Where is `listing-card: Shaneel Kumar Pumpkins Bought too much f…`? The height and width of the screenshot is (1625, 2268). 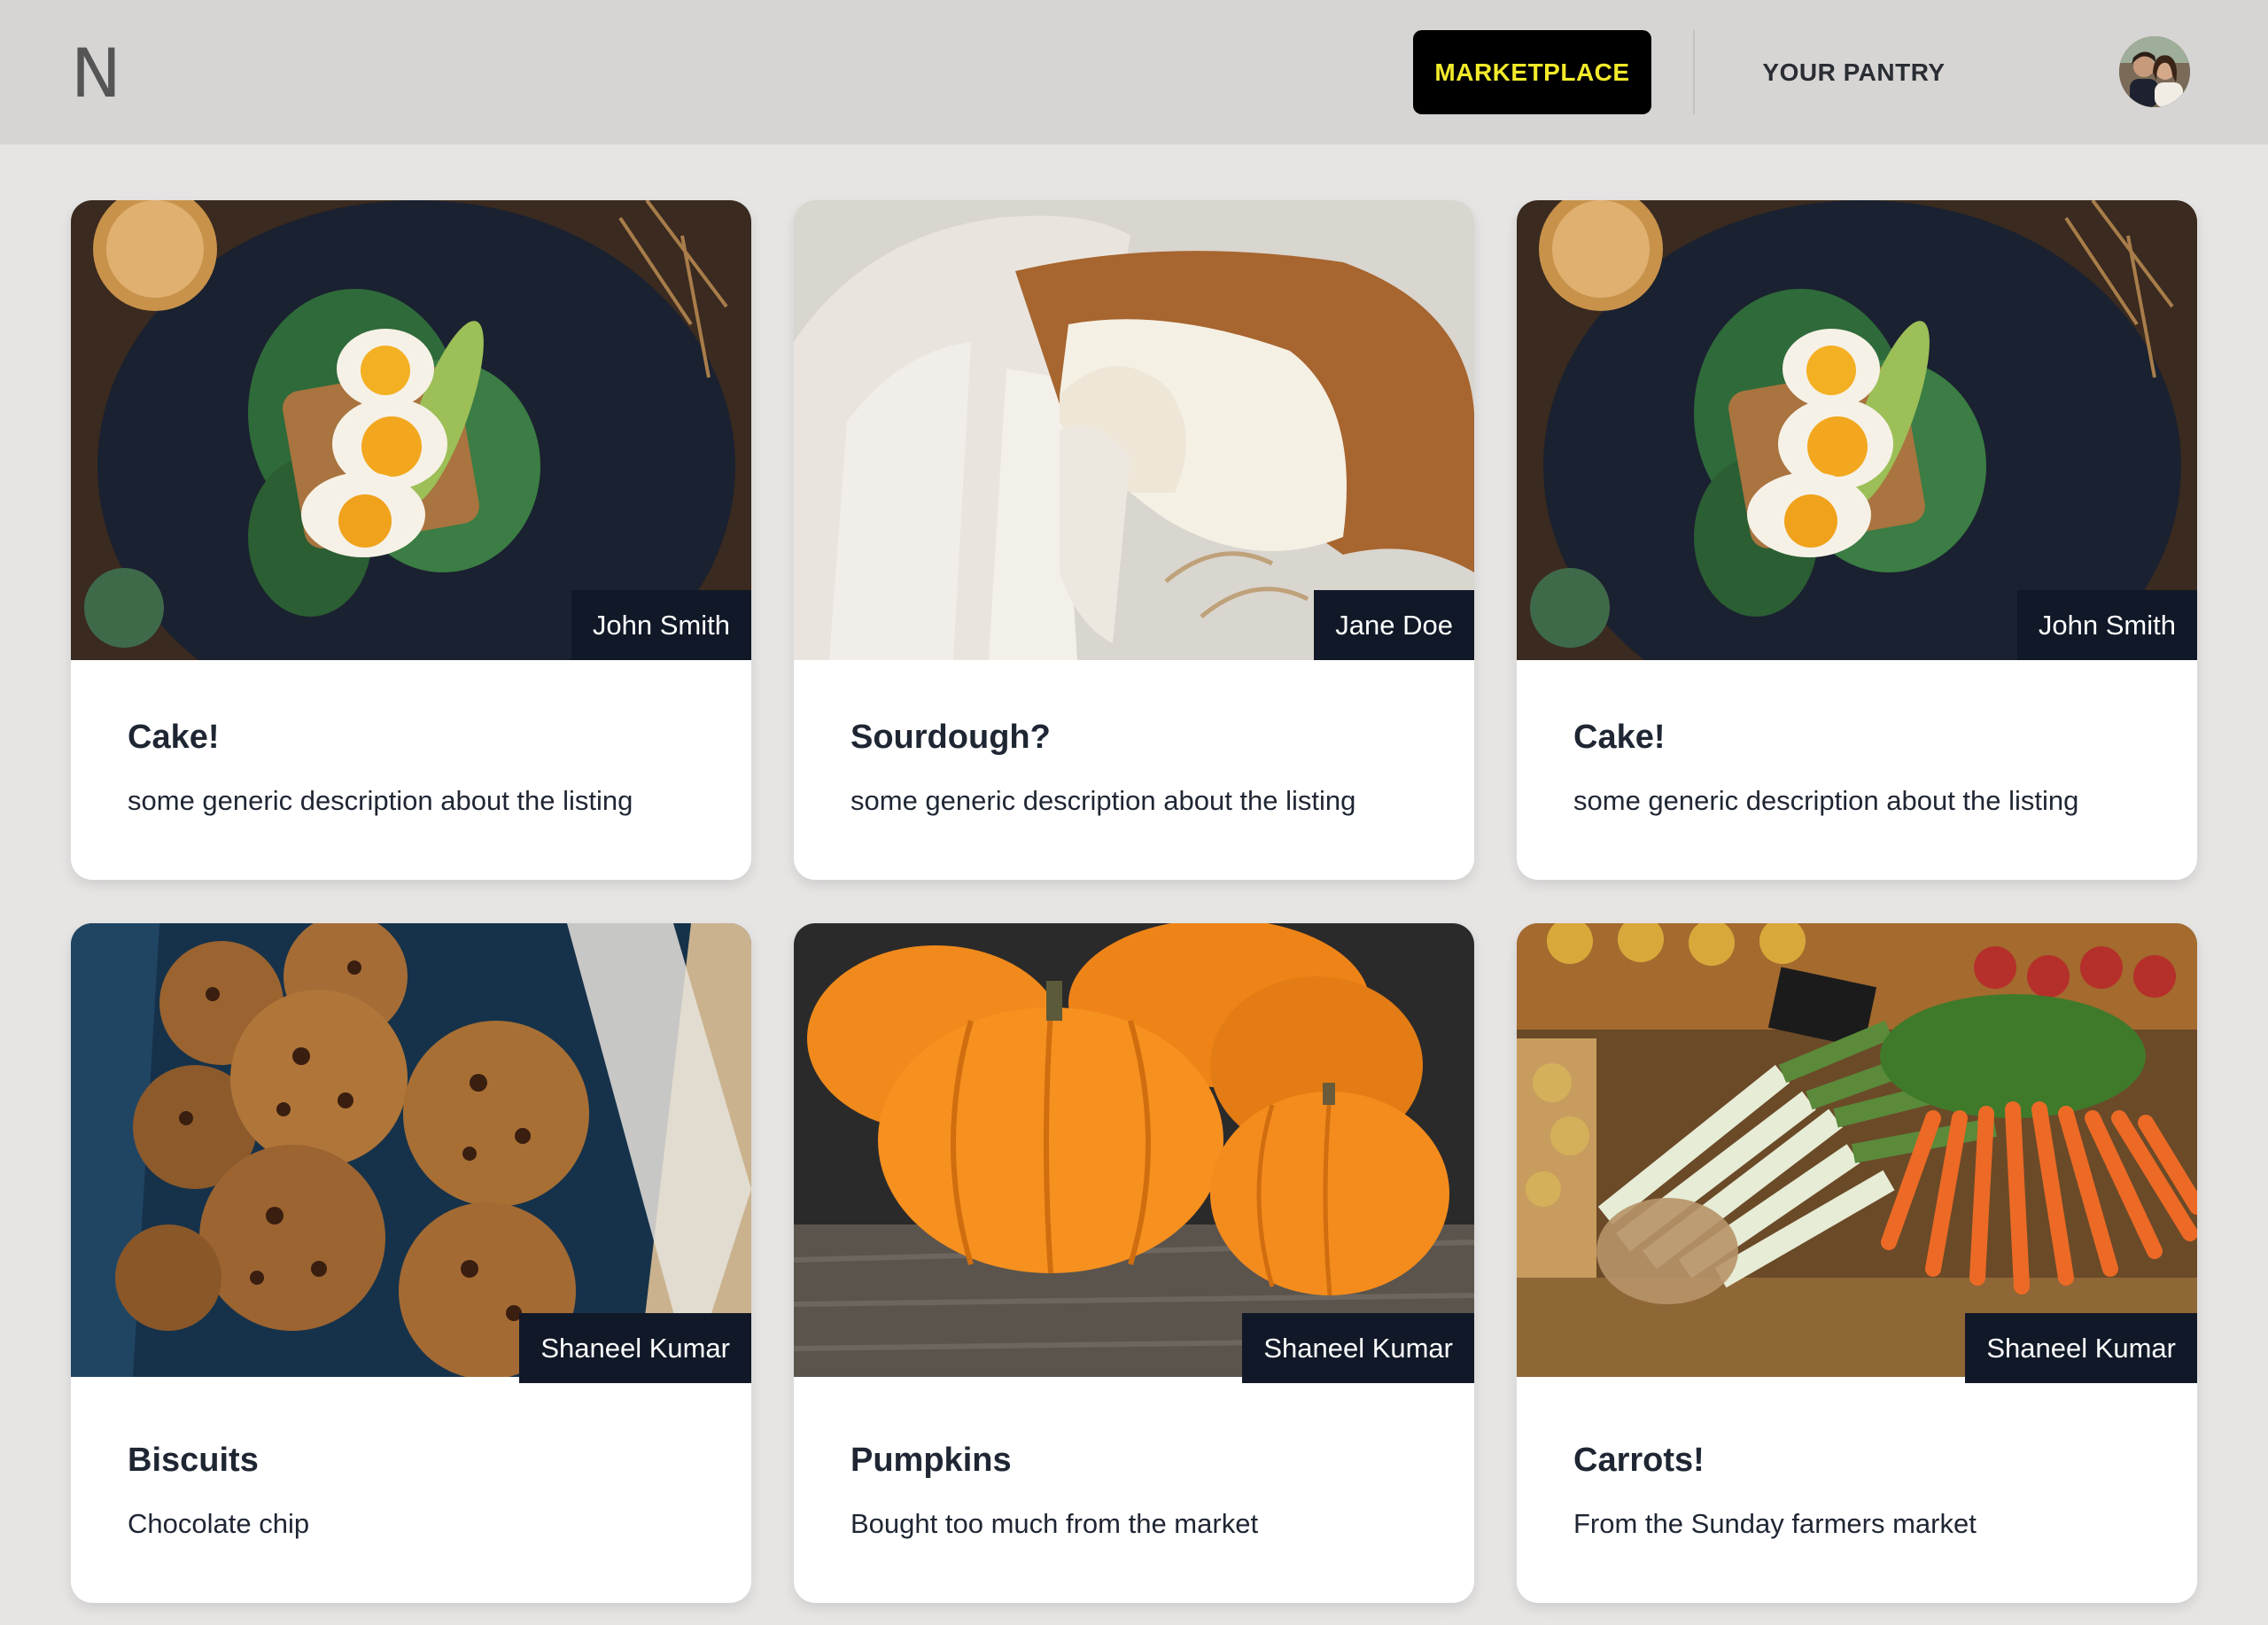 listing-card: Shaneel Kumar Pumpkins Bought too much f… is located at coordinates (1134, 1263).